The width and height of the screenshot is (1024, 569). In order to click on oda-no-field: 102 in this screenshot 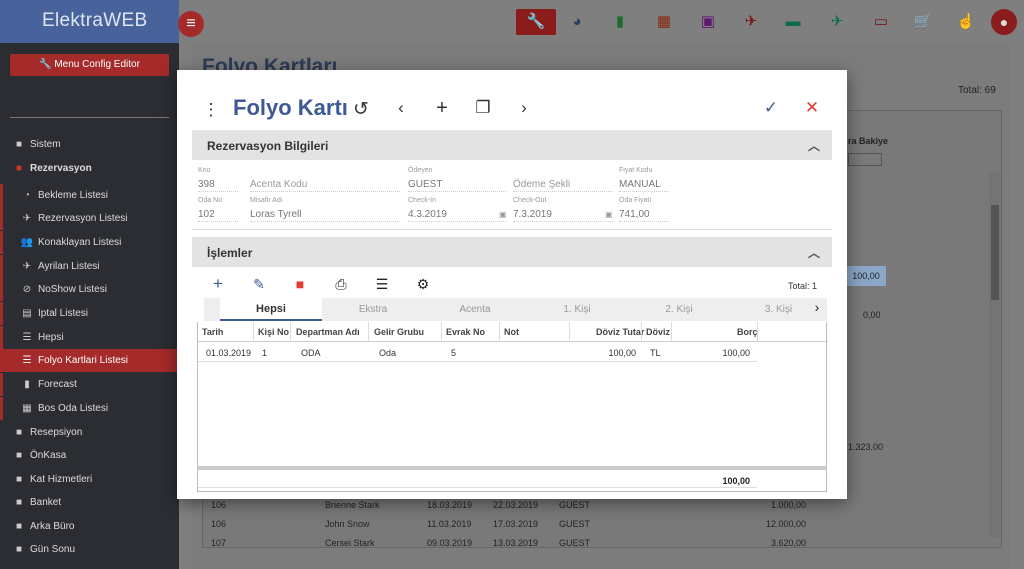, I will do `click(218, 215)`.